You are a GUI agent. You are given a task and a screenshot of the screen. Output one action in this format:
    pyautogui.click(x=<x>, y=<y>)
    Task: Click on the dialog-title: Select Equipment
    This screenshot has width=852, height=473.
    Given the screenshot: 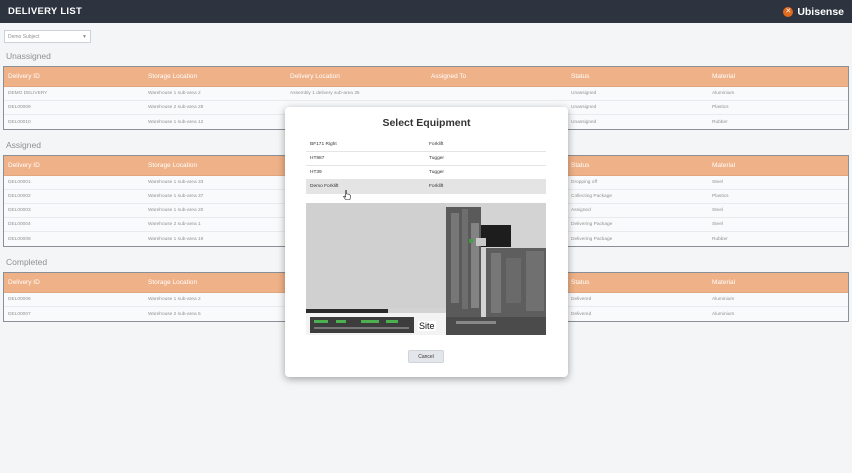 What is the action you would take?
    pyautogui.click(x=426, y=123)
    